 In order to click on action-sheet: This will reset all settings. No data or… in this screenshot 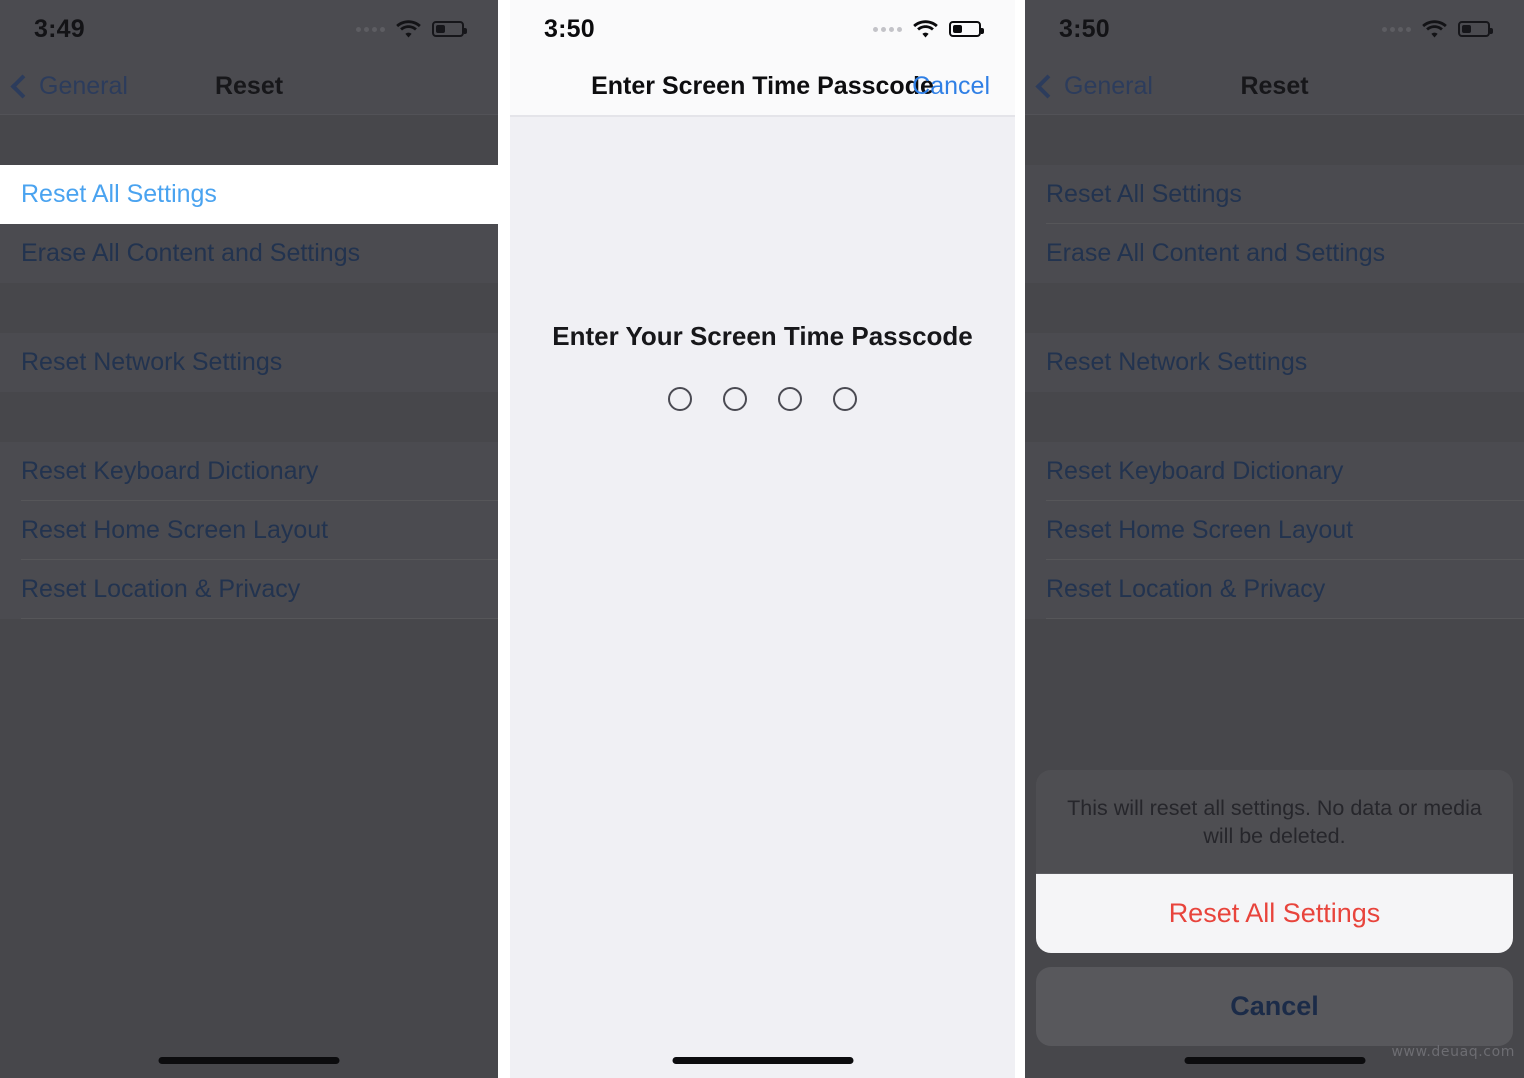, I will do `click(1274, 907)`.